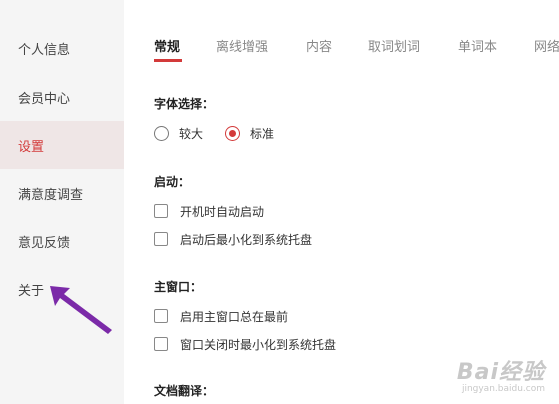 The height and width of the screenshot is (404, 559). What do you see at coordinates (341, 32) in the screenshot?
I see `tab-bar: 常规 离线增强 内容 取词划词 单词本 网络` at bounding box center [341, 32].